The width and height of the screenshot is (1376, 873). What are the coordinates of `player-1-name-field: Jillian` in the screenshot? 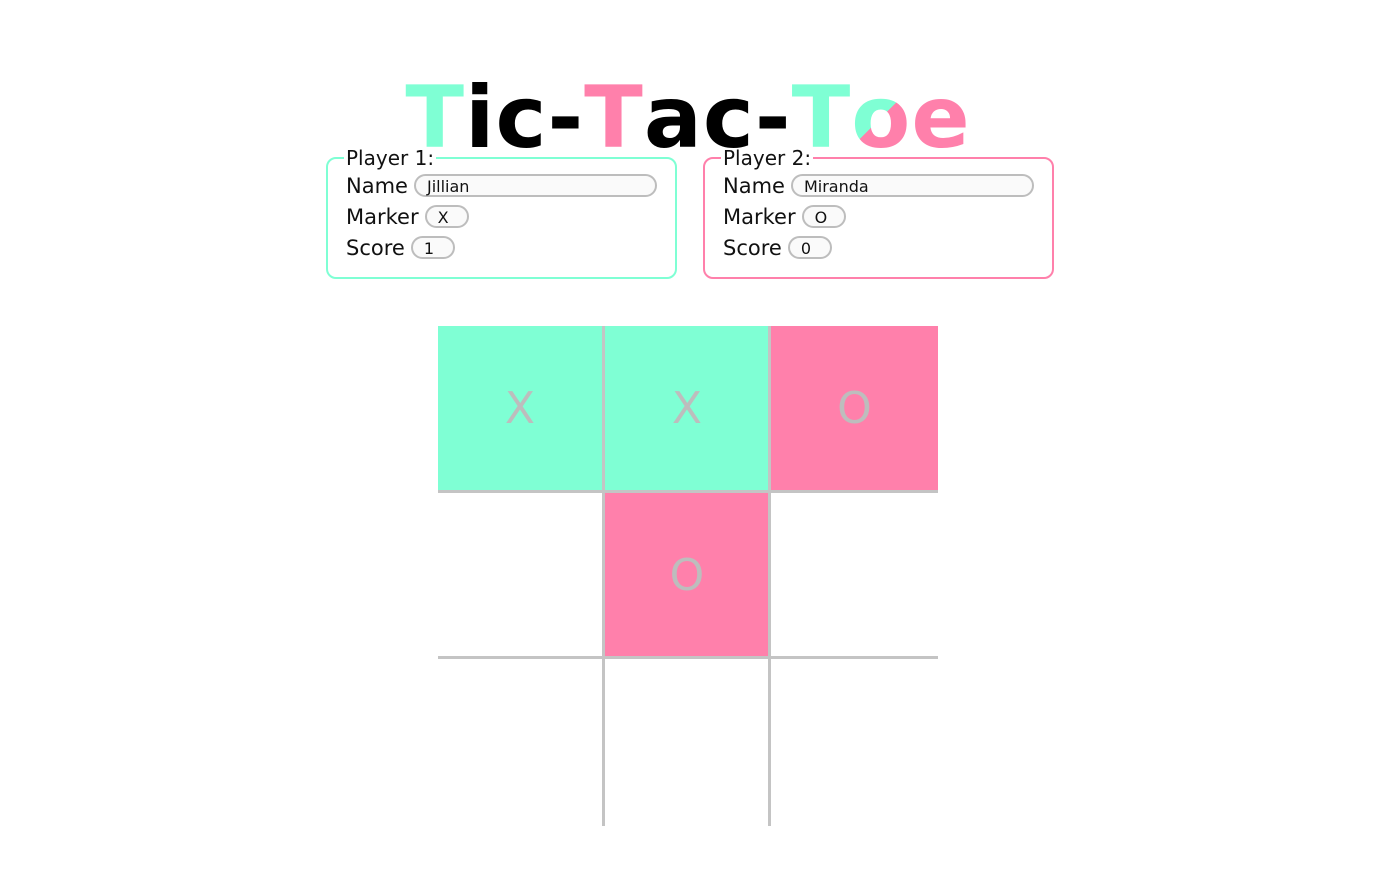 It's located at (535, 185).